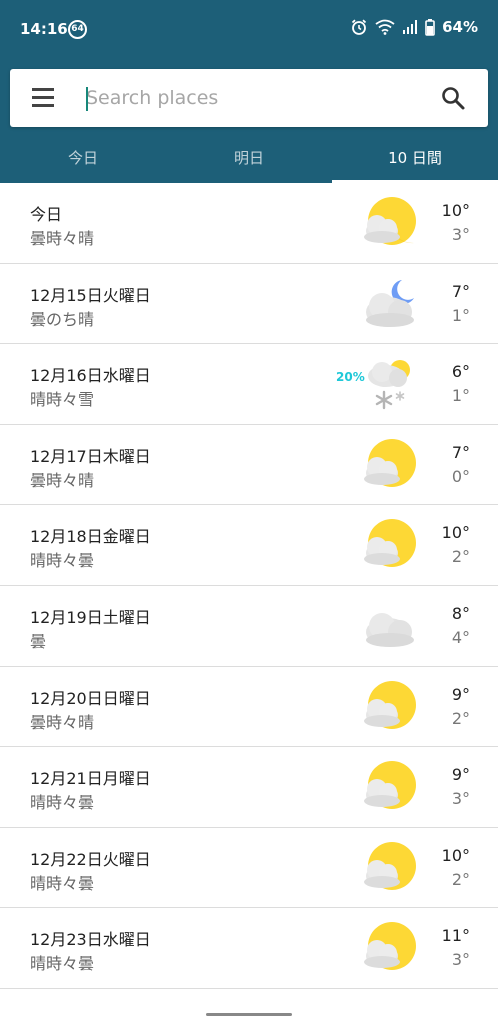 The width and height of the screenshot is (498, 1024). I want to click on forecast-date: 12月15日火曜日, so click(90, 295).